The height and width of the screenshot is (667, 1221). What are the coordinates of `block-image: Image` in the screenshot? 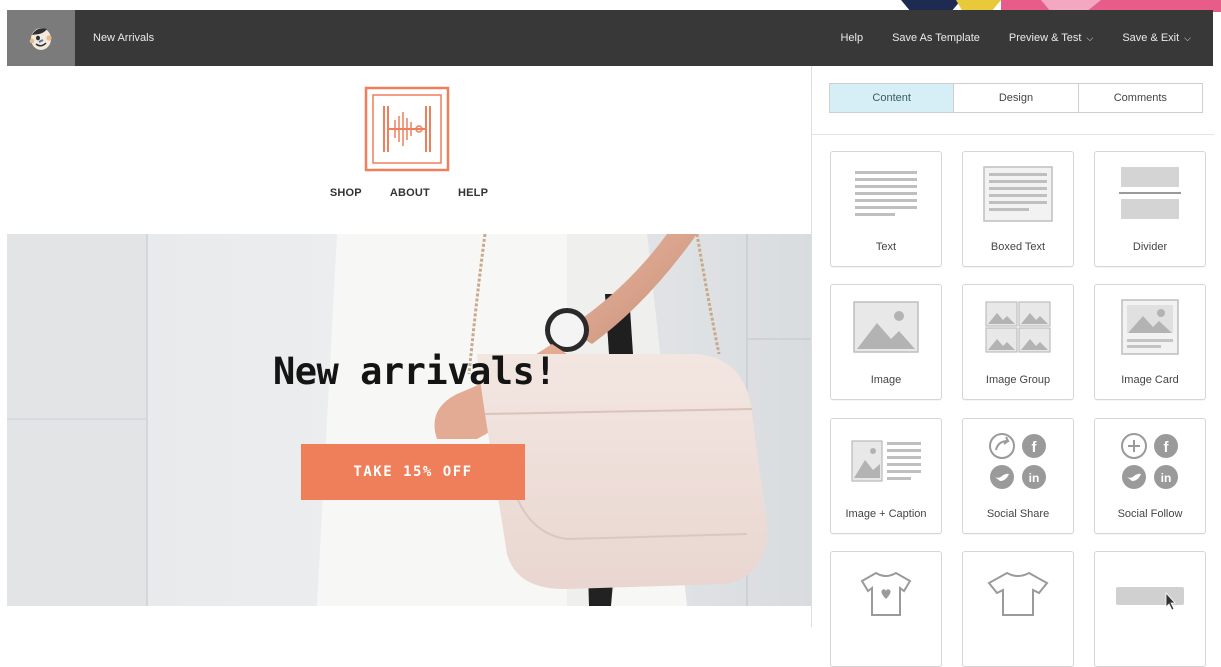 It's located at (886, 342).